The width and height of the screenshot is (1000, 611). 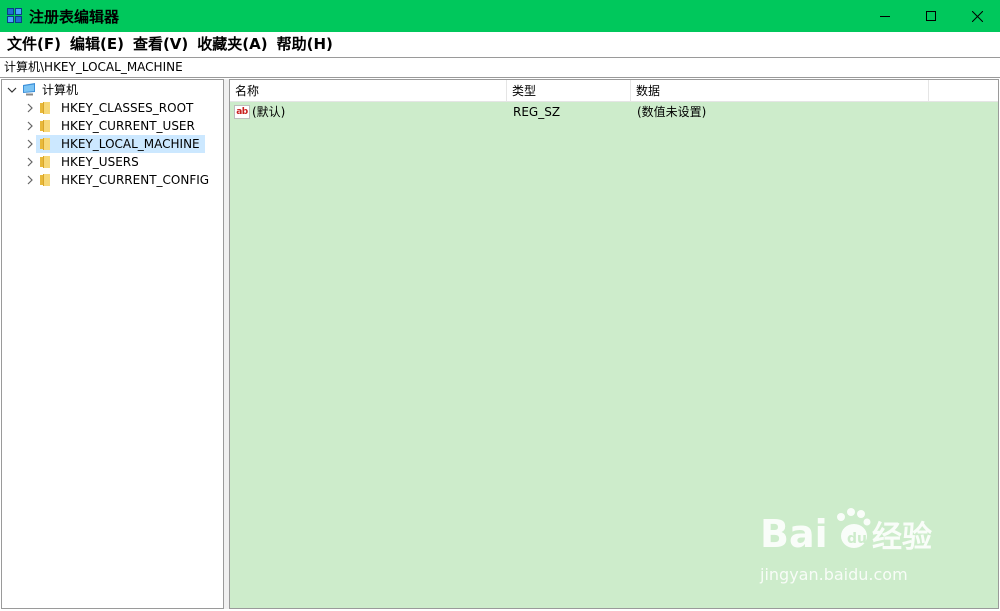 What do you see at coordinates (537, 112) in the screenshot?
I see `cell-type: REG_SZ` at bounding box center [537, 112].